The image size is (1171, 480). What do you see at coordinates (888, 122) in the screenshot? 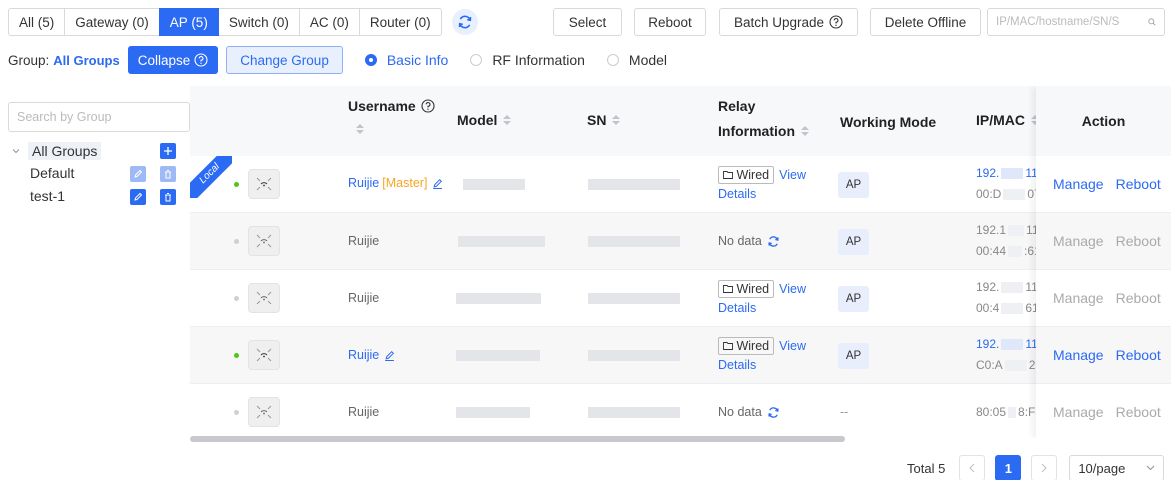
I see `column-working-mode: Working Mode` at bounding box center [888, 122].